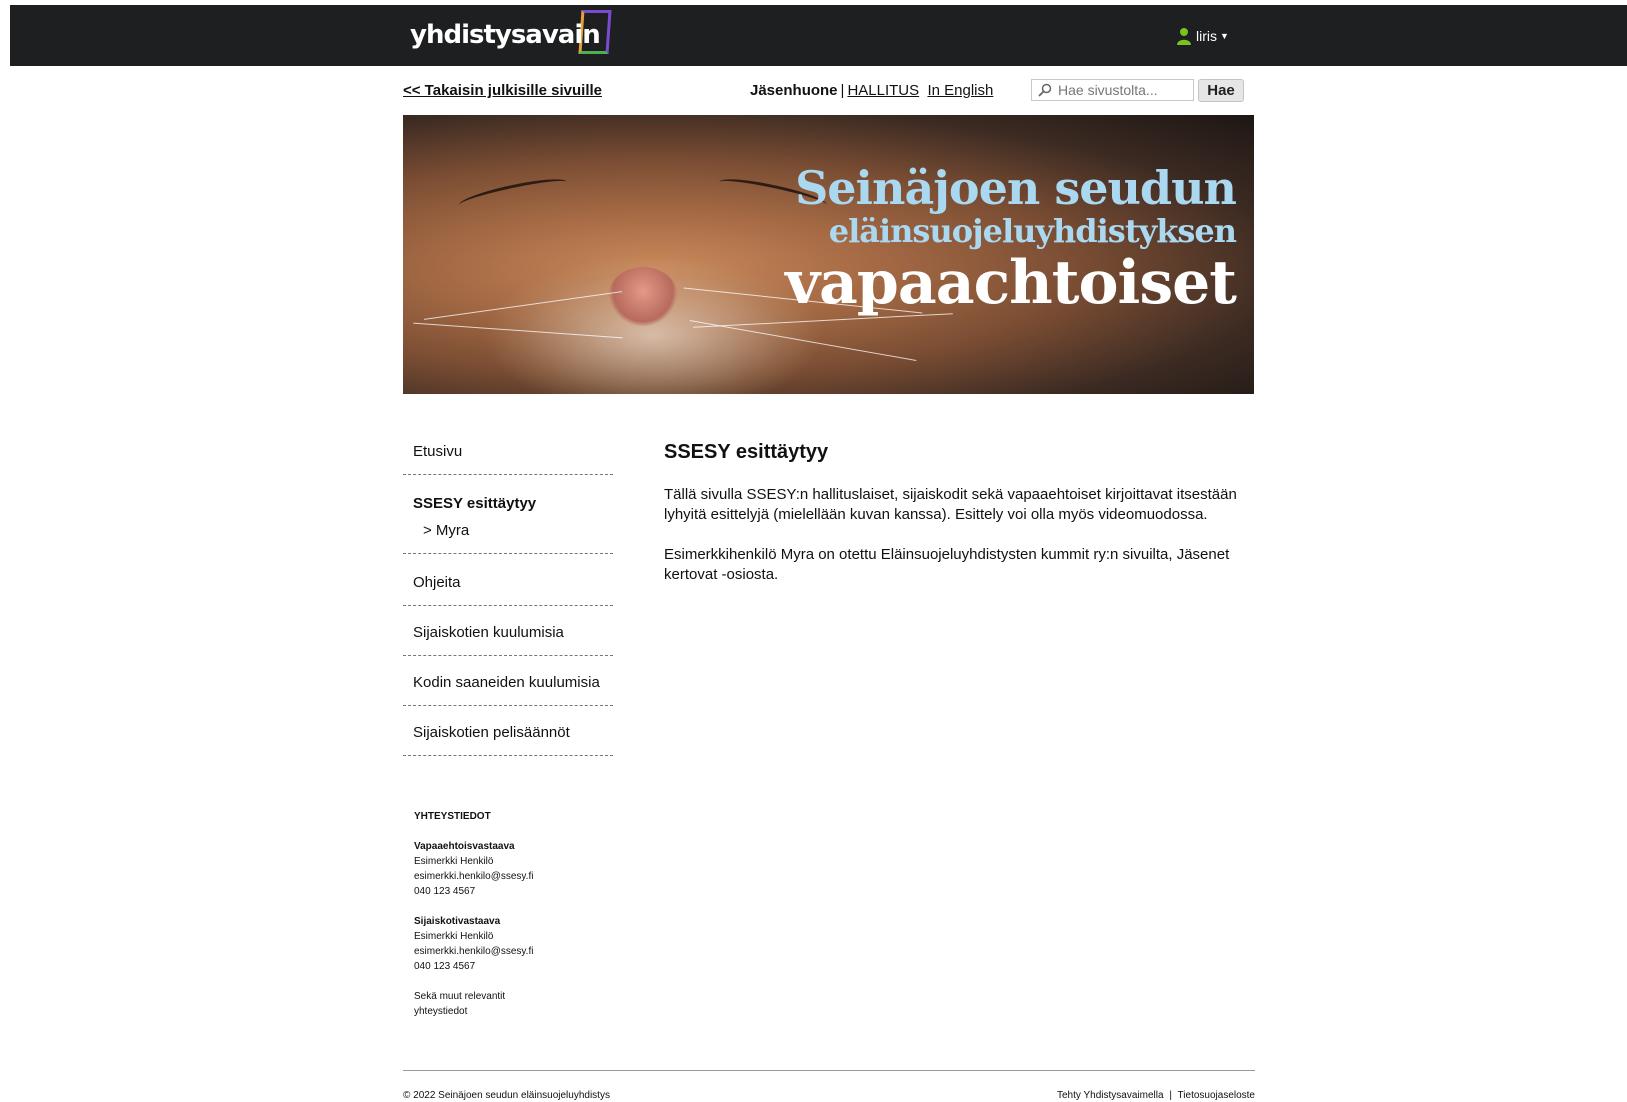  Describe the element at coordinates (960, 90) in the screenshot. I see `in-english-link: In English` at that location.